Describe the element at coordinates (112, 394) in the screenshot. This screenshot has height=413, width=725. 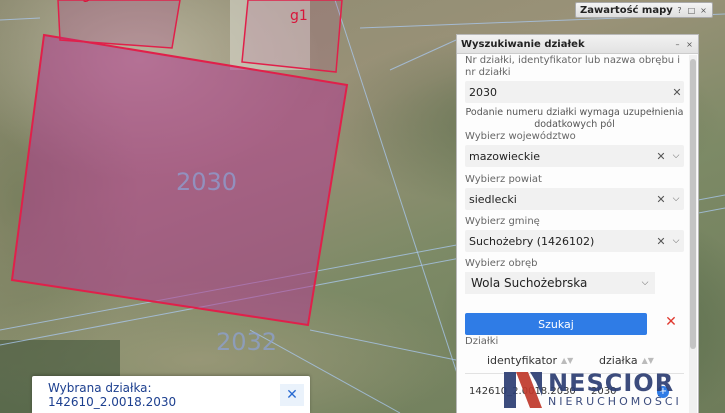
I see `selected-parcel-text: Wybrana działka: 142610_2.0018.2030` at that location.